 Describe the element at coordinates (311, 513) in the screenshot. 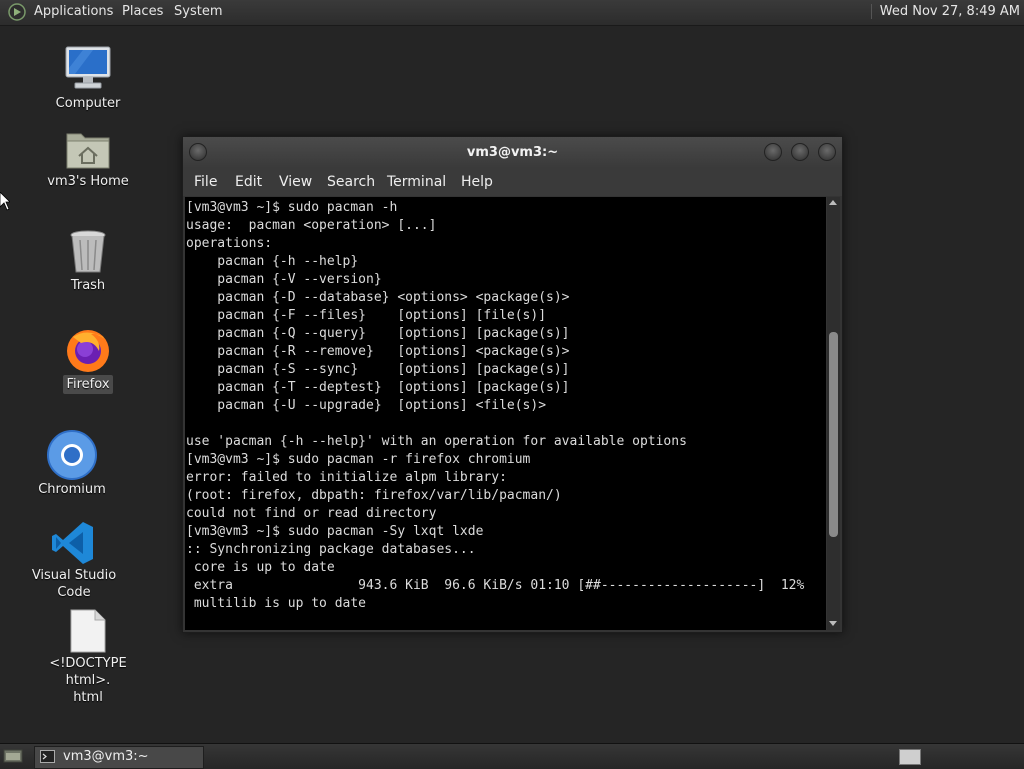

I see `terminal-line: could not find or read directory` at that location.